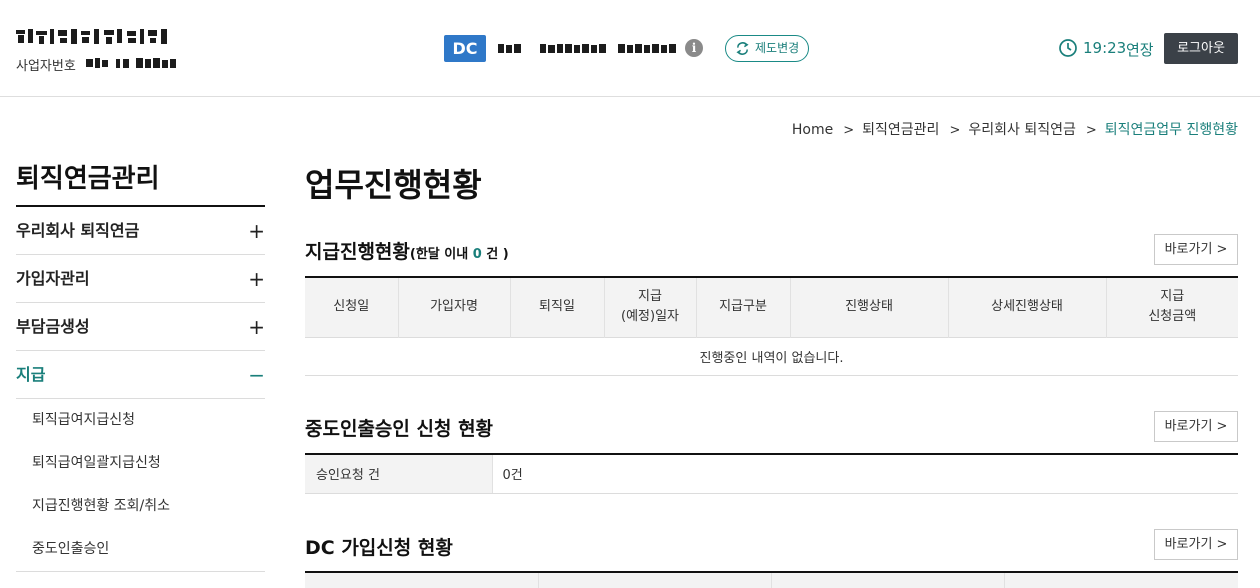 This screenshot has width=1260, height=588. I want to click on redacted-plan-name, so click(587, 48).